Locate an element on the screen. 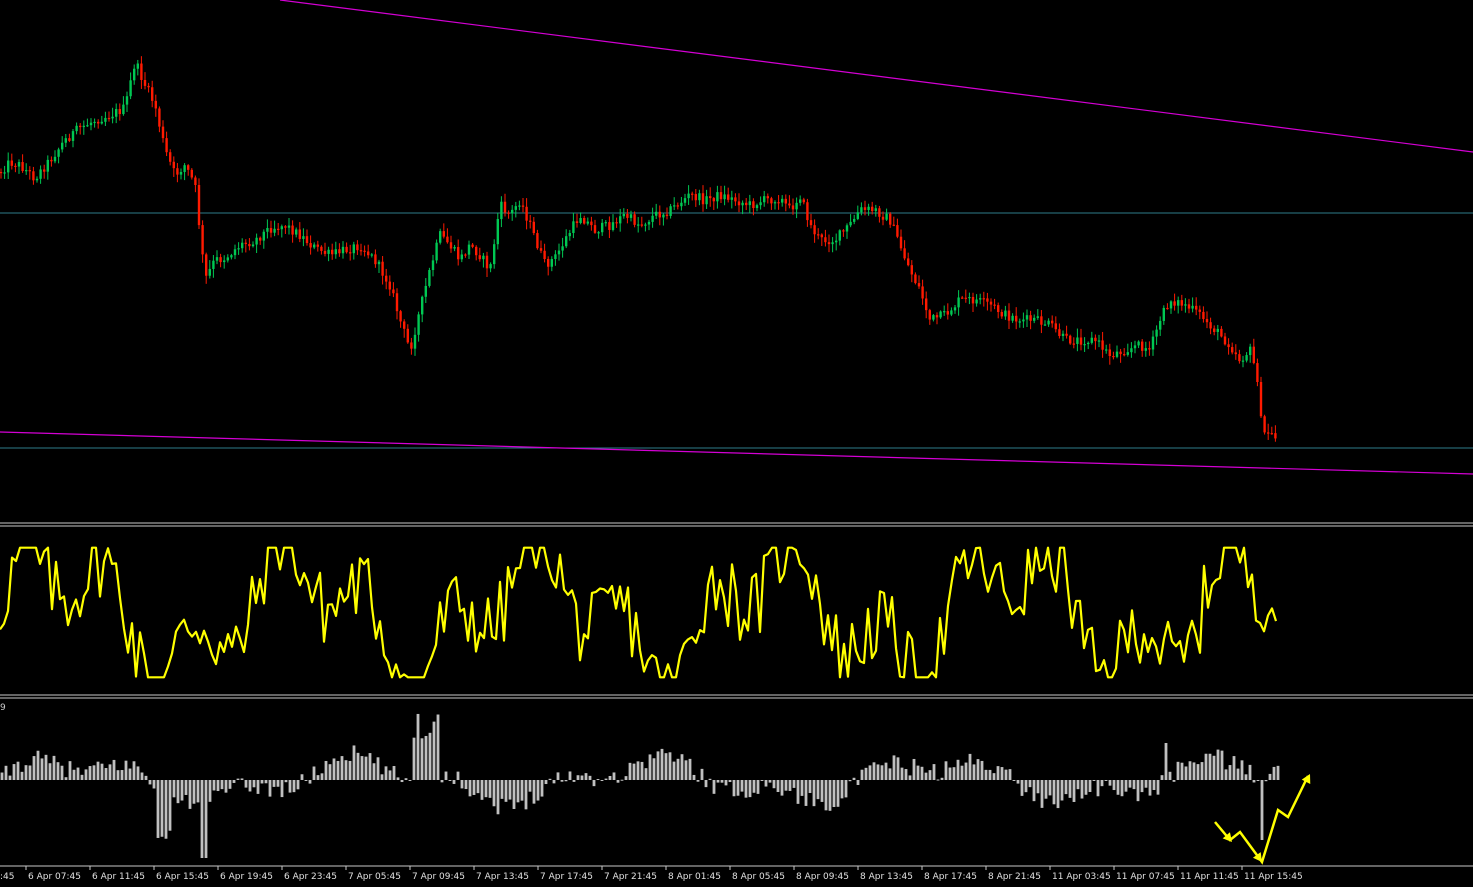 The height and width of the screenshot is (887, 1473). time-axis-label: 6 Apr 15:45 is located at coordinates (182, 877).